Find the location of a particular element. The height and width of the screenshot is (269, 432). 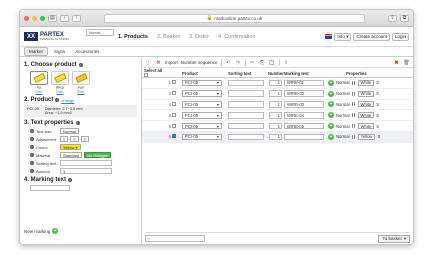

text-size-select: Normal is located at coordinates (69, 131).